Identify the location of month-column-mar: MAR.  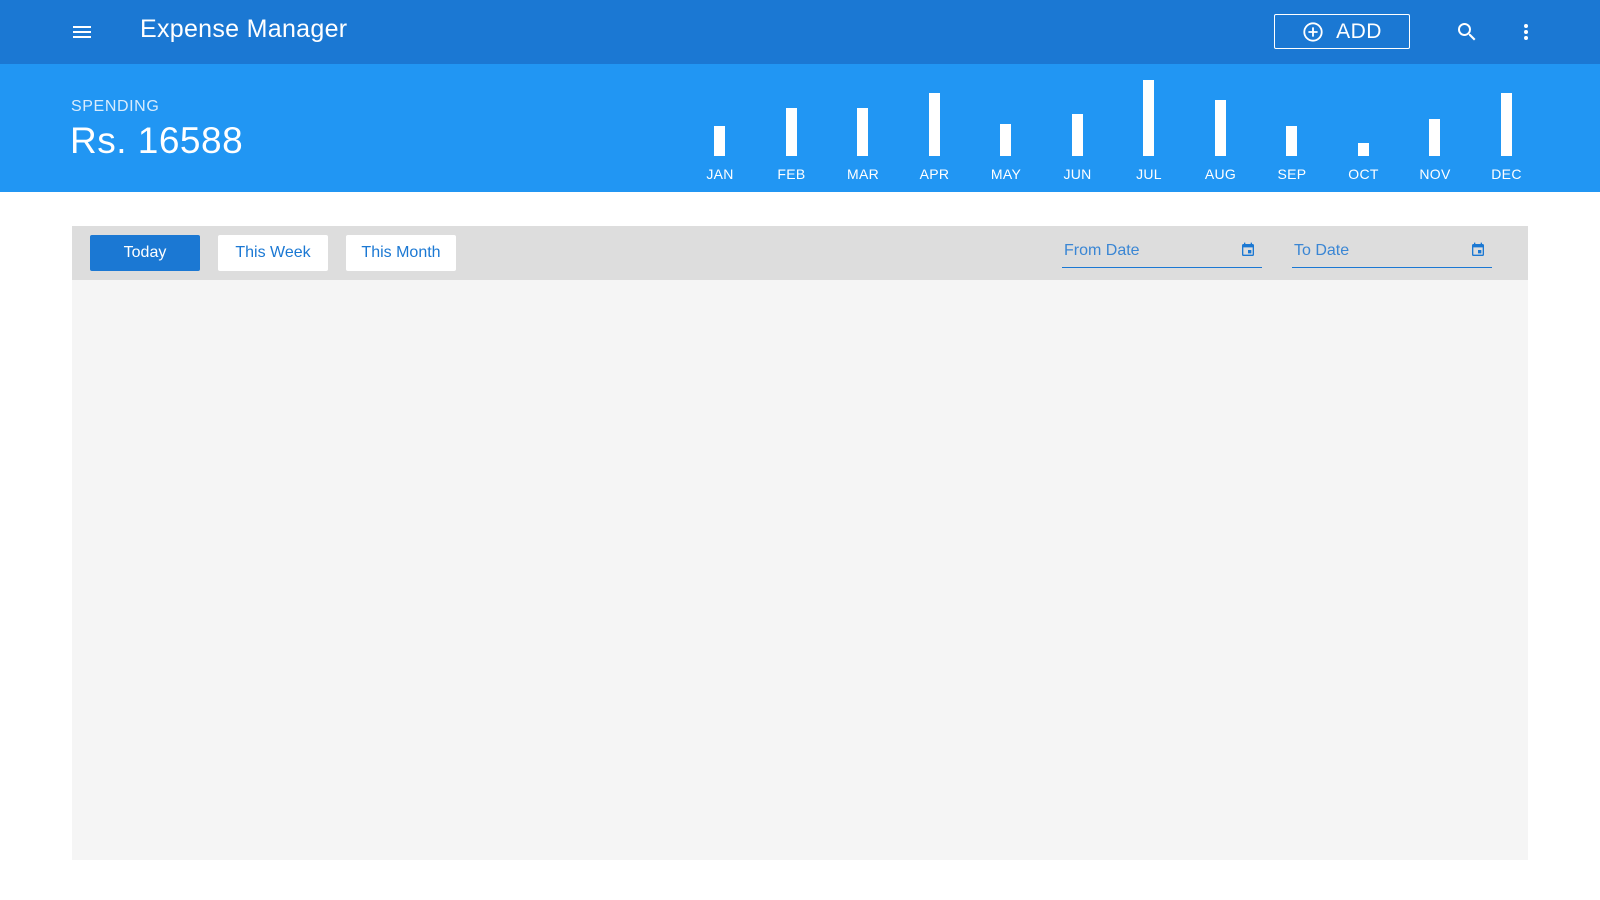
(863, 130).